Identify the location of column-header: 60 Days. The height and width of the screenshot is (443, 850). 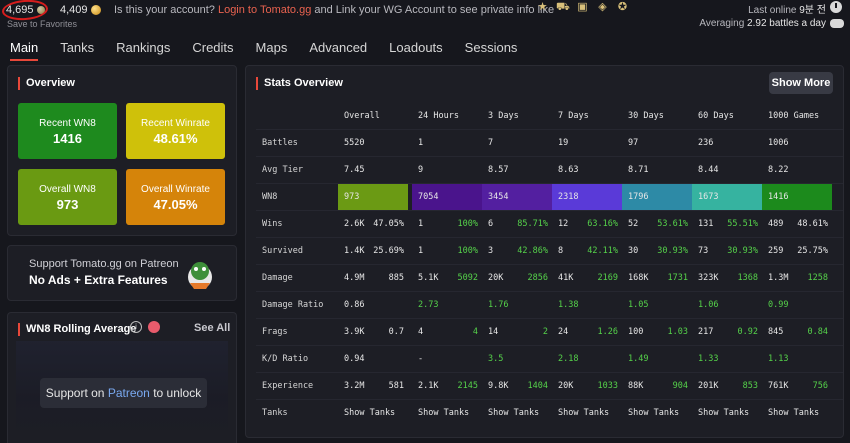
(727, 116).